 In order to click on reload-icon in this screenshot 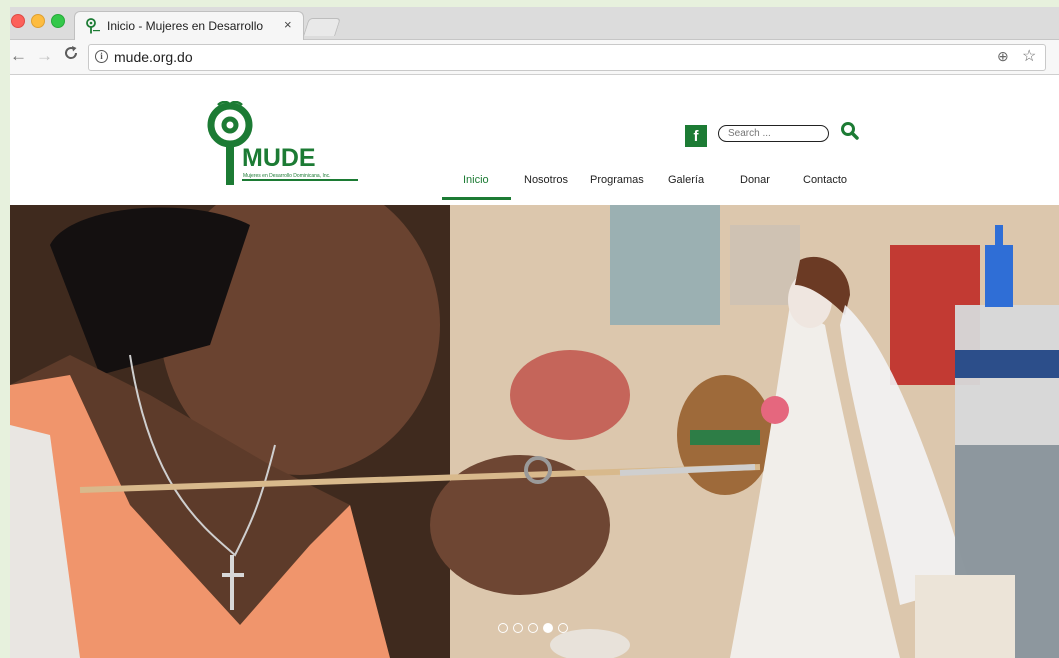, I will do `click(71, 55)`.